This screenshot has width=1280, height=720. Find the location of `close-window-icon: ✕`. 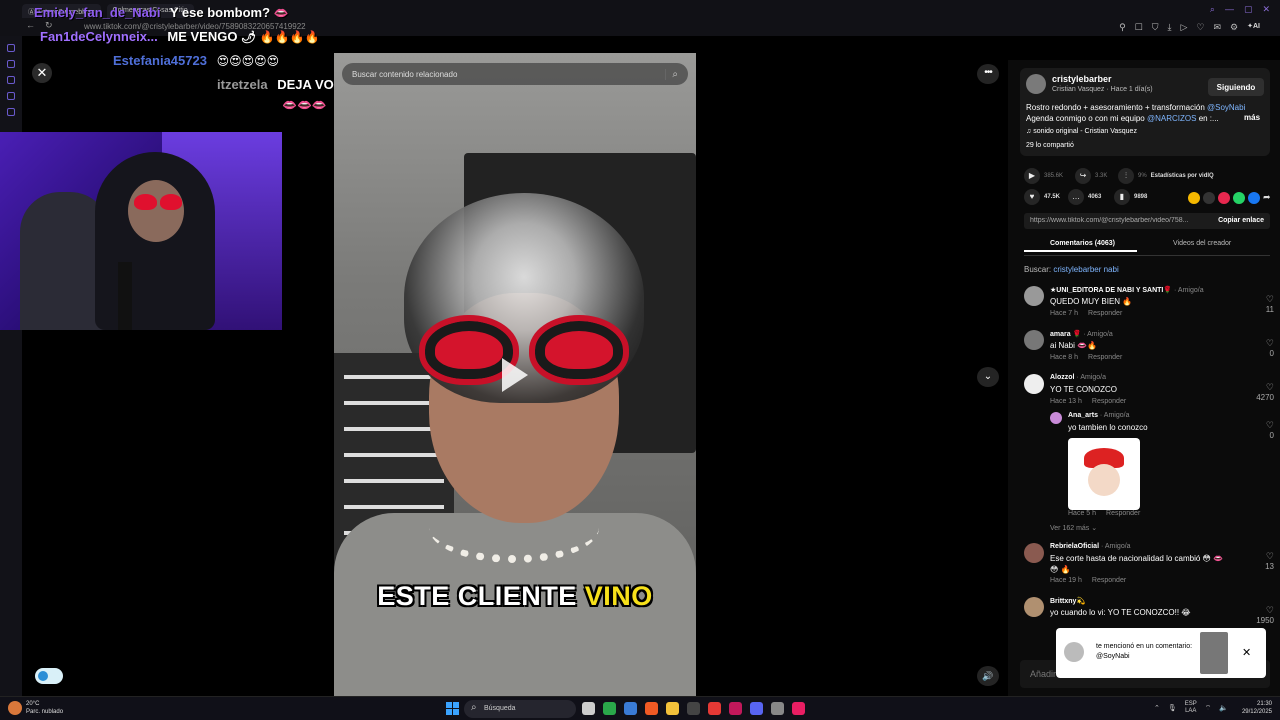

close-window-icon: ✕ is located at coordinates (1266, 9).